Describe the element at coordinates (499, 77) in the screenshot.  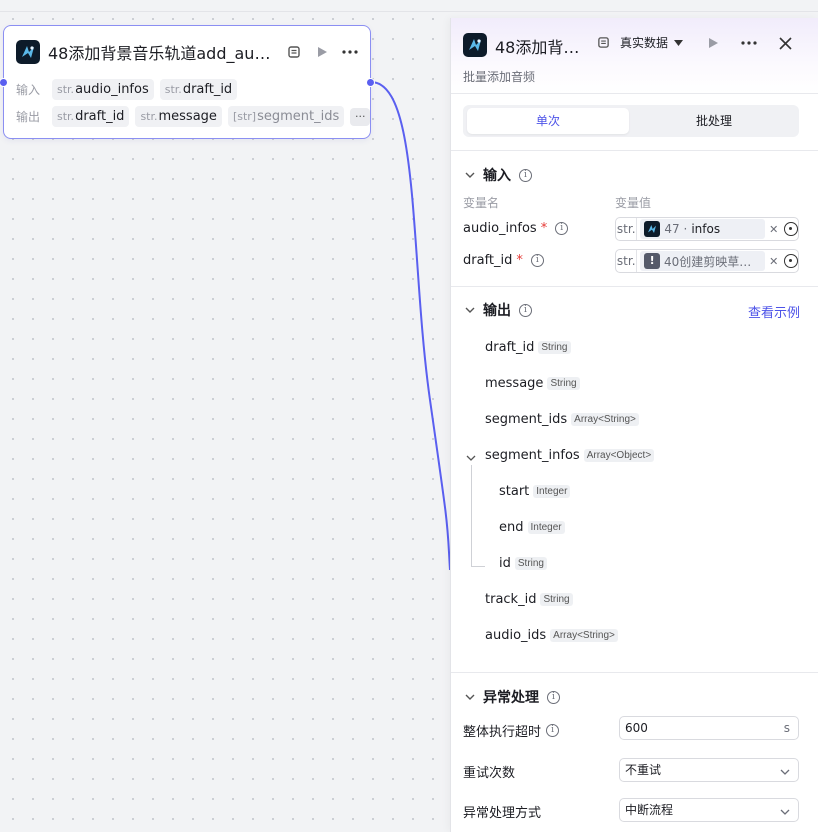
I see `panel-subtitle: 批量添加音频` at that location.